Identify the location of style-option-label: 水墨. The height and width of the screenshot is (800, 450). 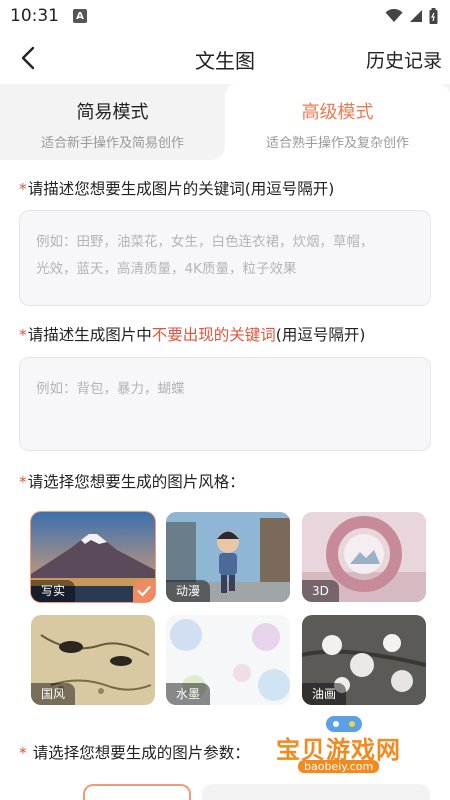
(188, 694).